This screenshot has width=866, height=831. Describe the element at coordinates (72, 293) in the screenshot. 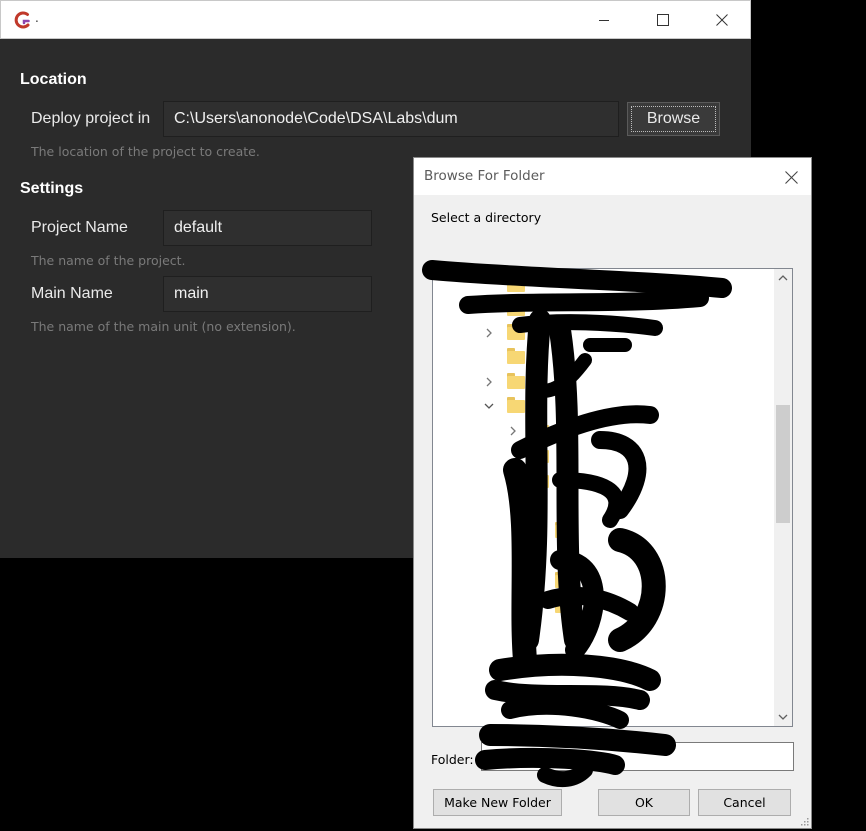

I see `main-name-label: Main Name` at that location.